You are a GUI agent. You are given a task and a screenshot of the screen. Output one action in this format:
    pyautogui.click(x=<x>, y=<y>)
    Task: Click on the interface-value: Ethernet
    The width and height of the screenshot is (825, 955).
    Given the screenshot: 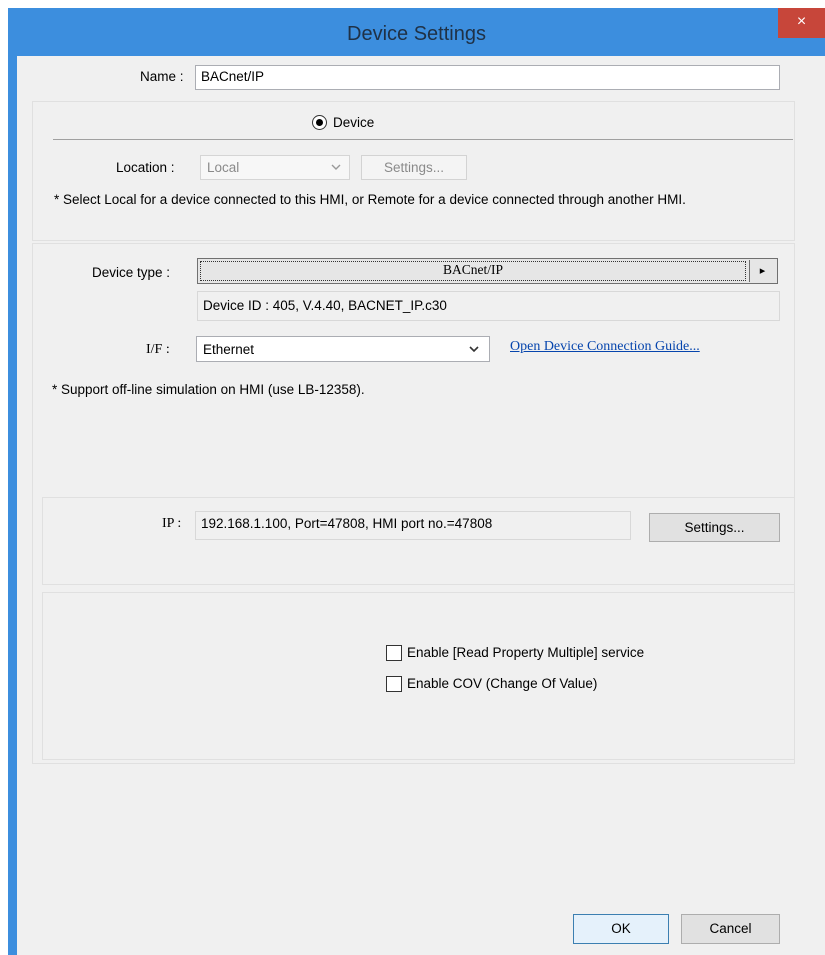 What is the action you would take?
    pyautogui.click(x=229, y=349)
    